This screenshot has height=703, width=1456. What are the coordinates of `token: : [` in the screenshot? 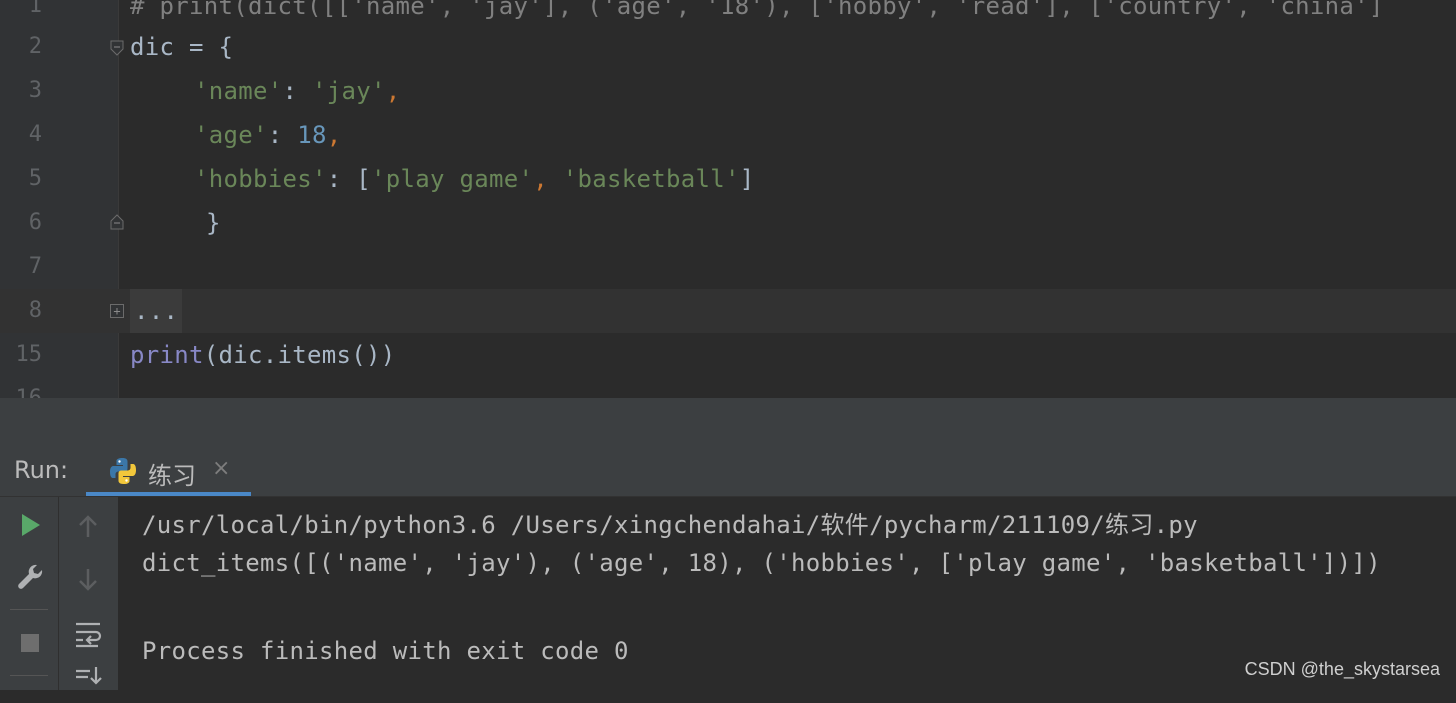 It's located at (348, 179).